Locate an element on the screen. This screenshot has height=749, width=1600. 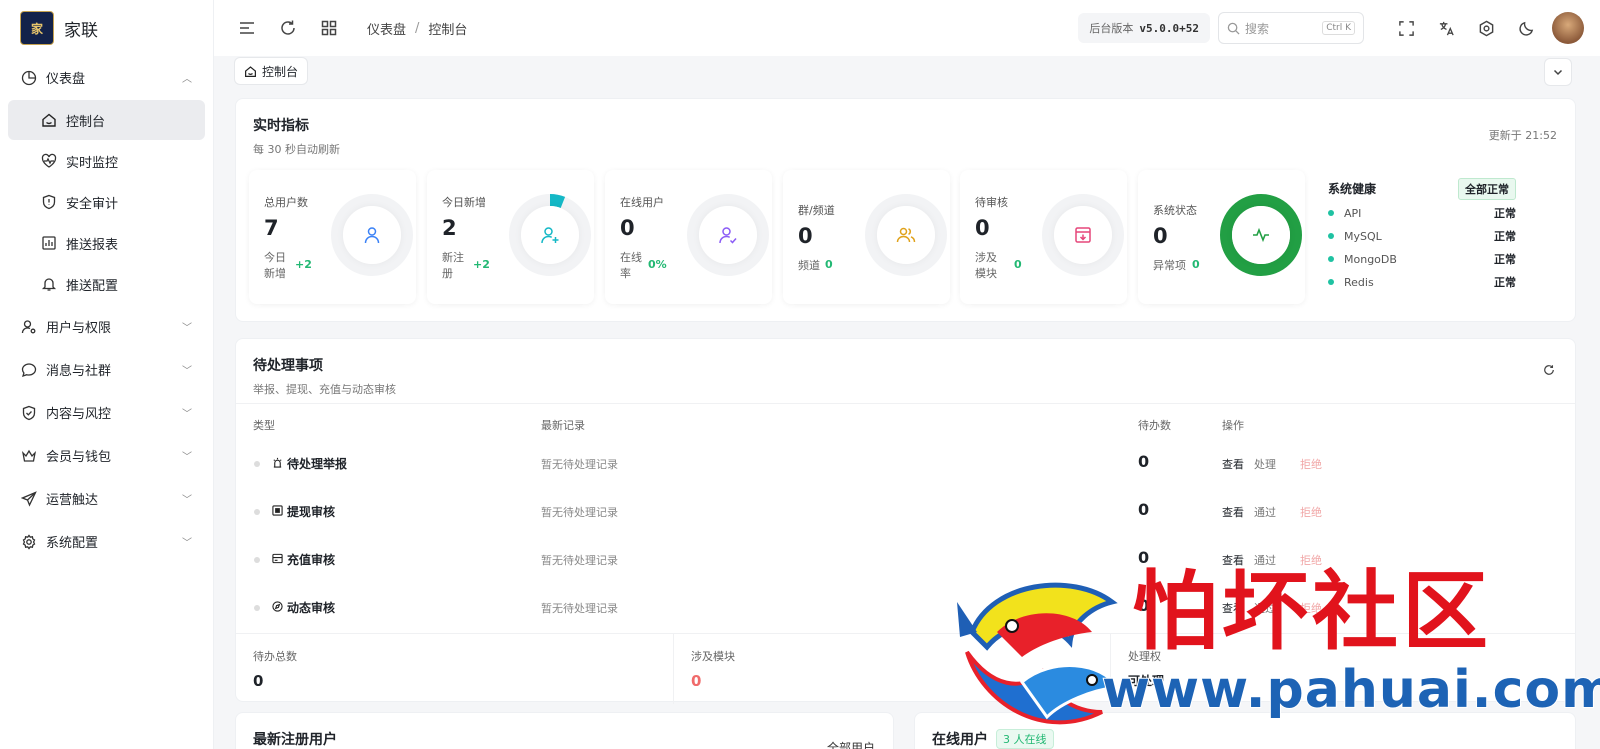
sidebar-item-label: 控制台 is located at coordinates (86, 122).